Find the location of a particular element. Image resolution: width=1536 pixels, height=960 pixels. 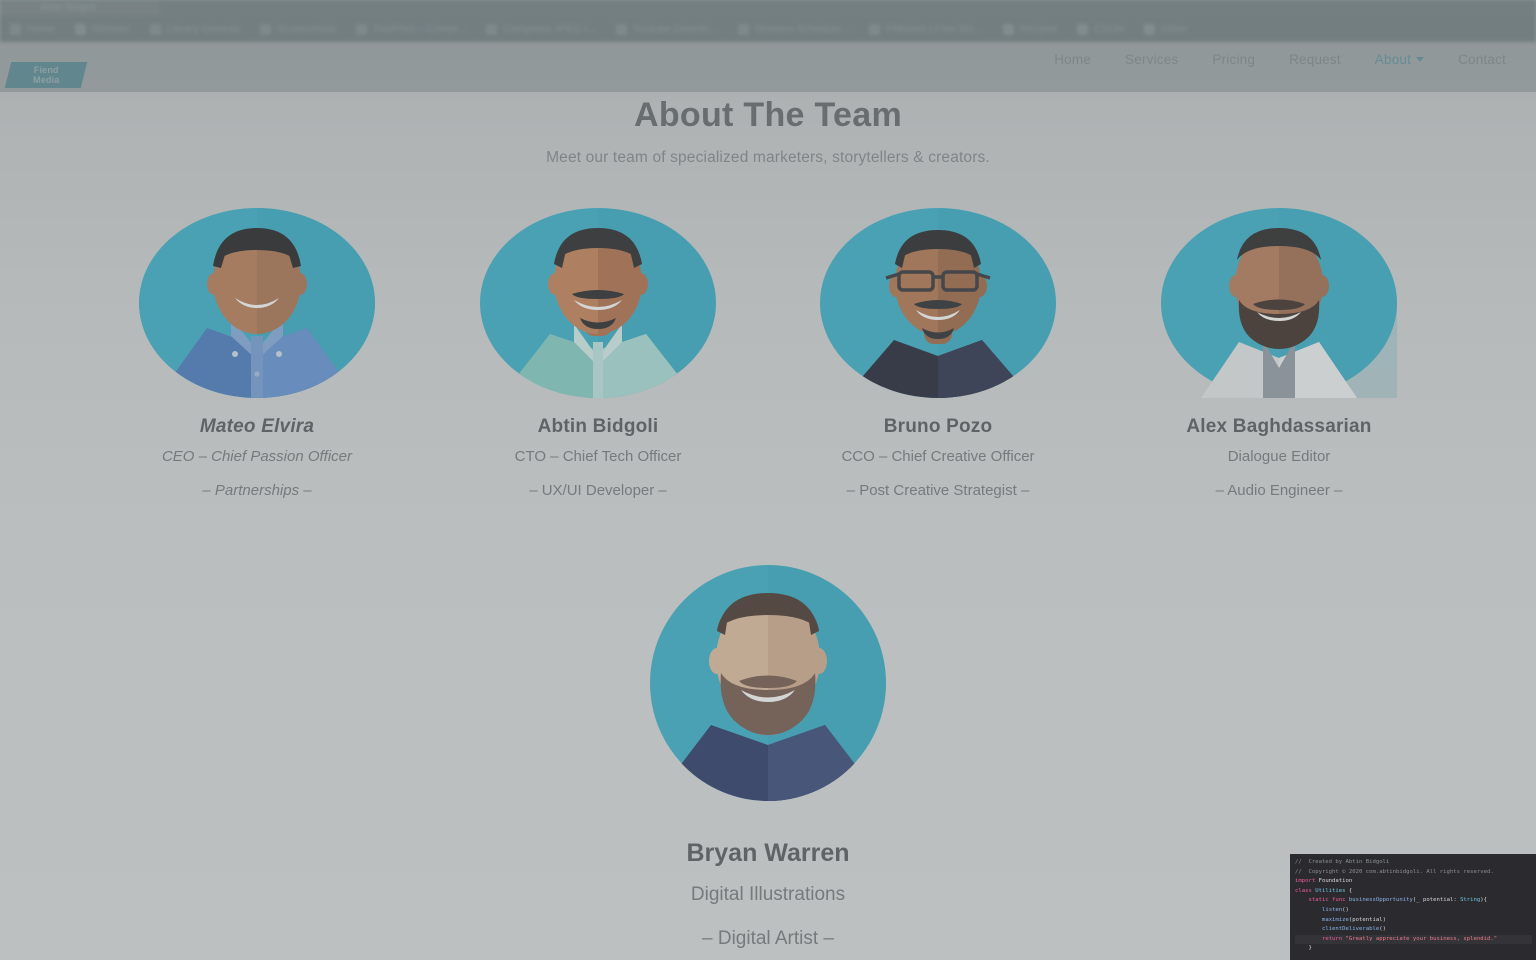

nav-item-home: Home is located at coordinates (1072, 59).